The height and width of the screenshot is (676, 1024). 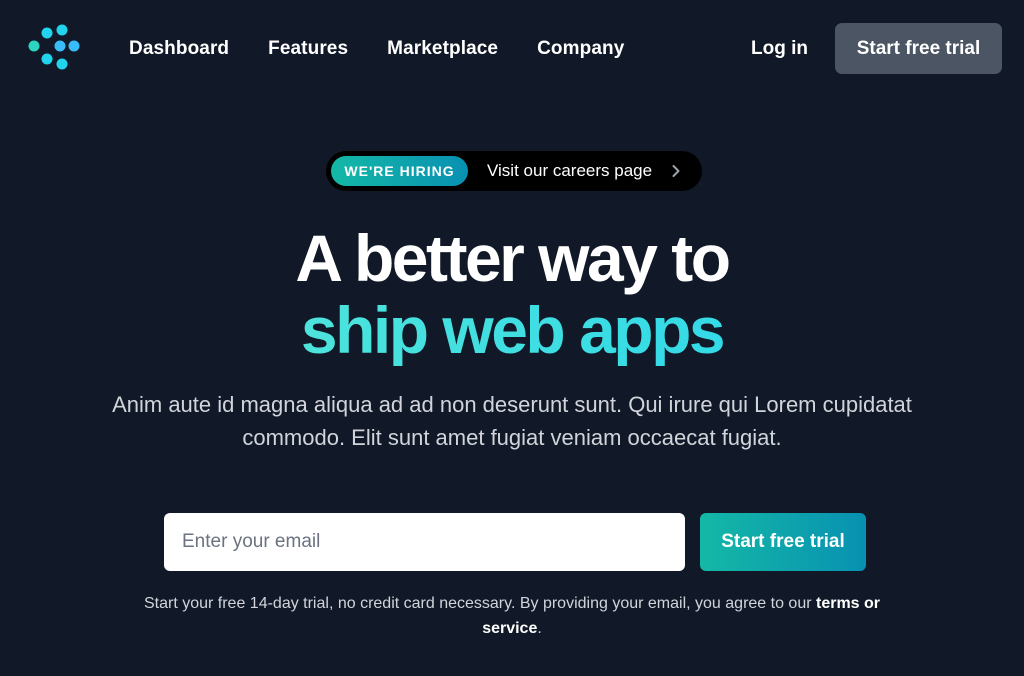 I want to click on nav-link-company: Company, so click(x=580, y=49).